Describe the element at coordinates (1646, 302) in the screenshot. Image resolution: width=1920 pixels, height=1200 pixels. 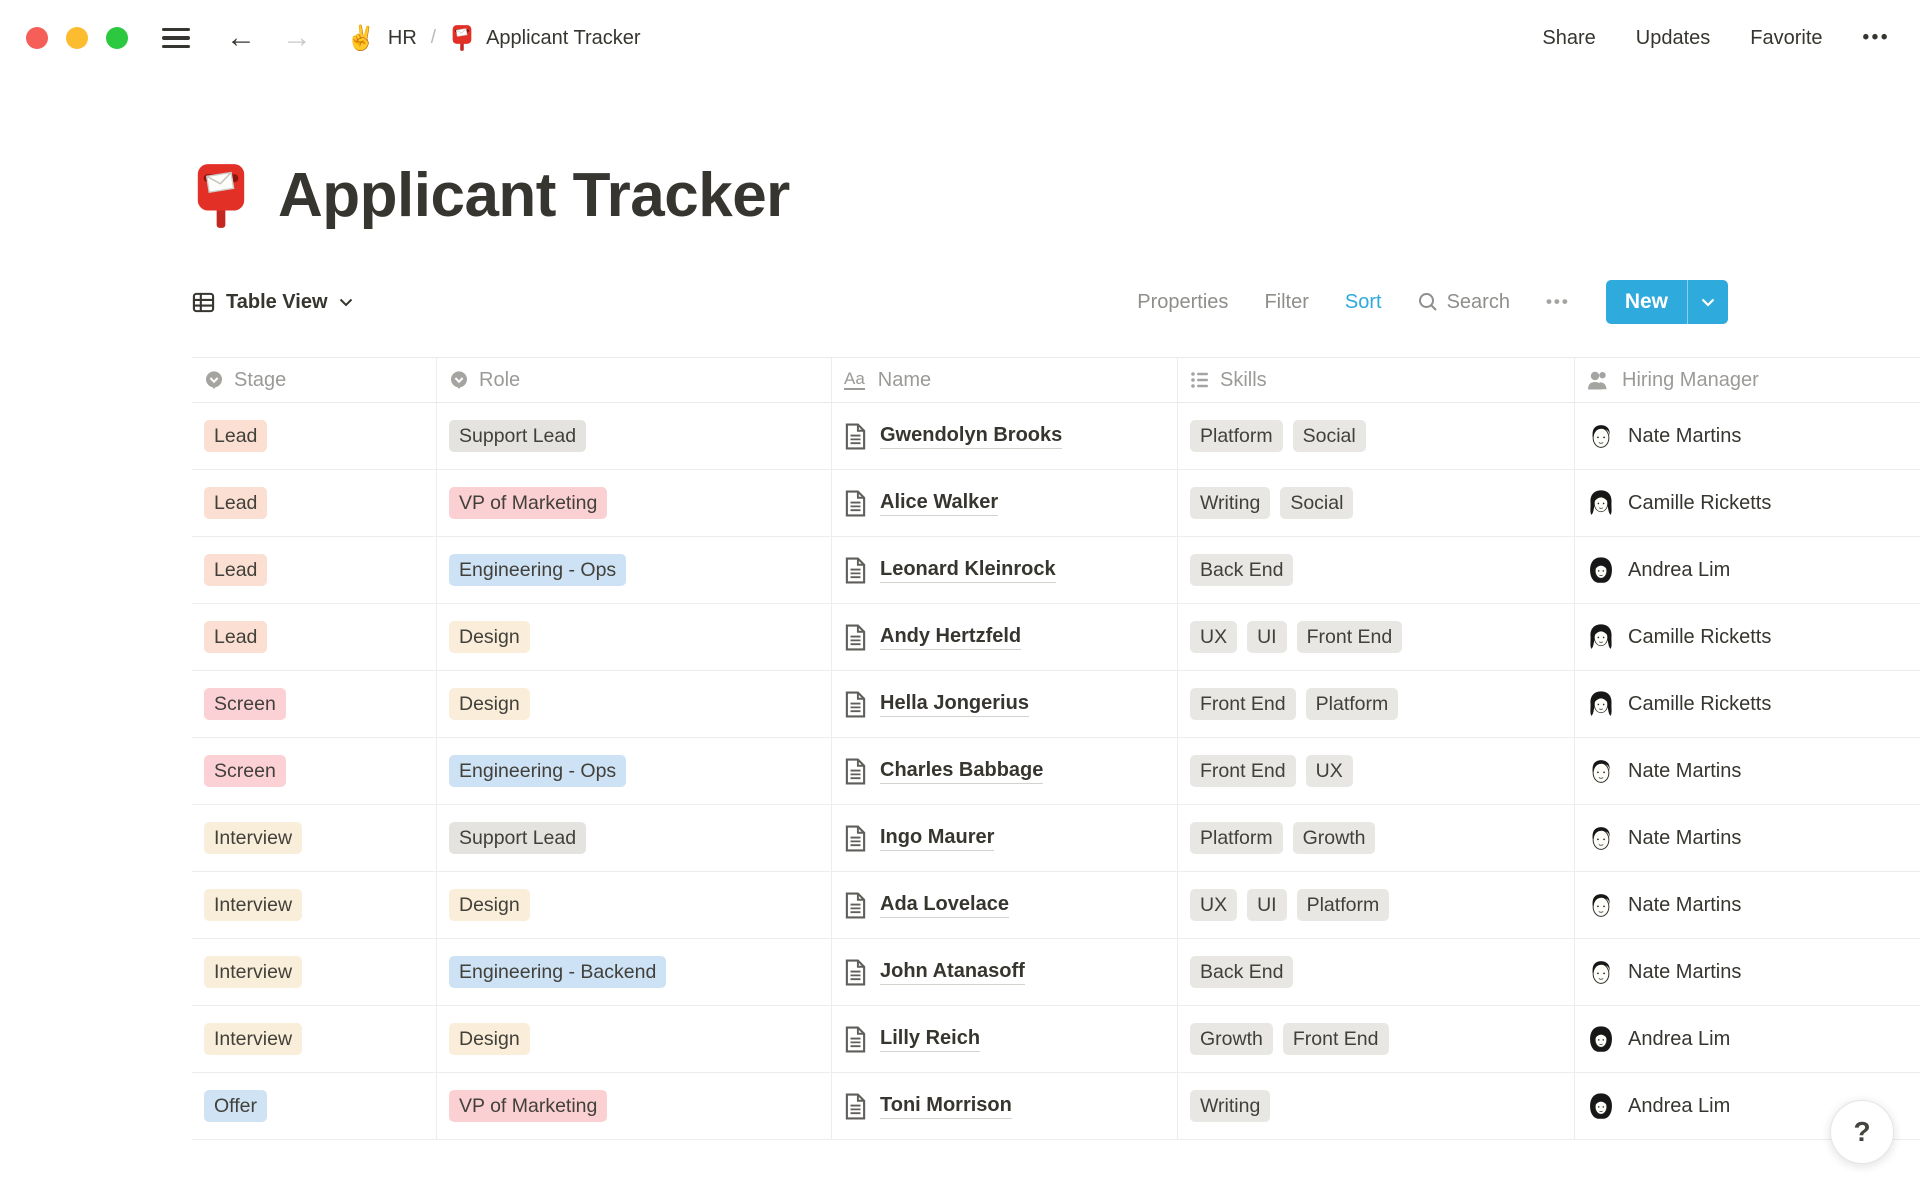
I see `new-button-label: New` at that location.